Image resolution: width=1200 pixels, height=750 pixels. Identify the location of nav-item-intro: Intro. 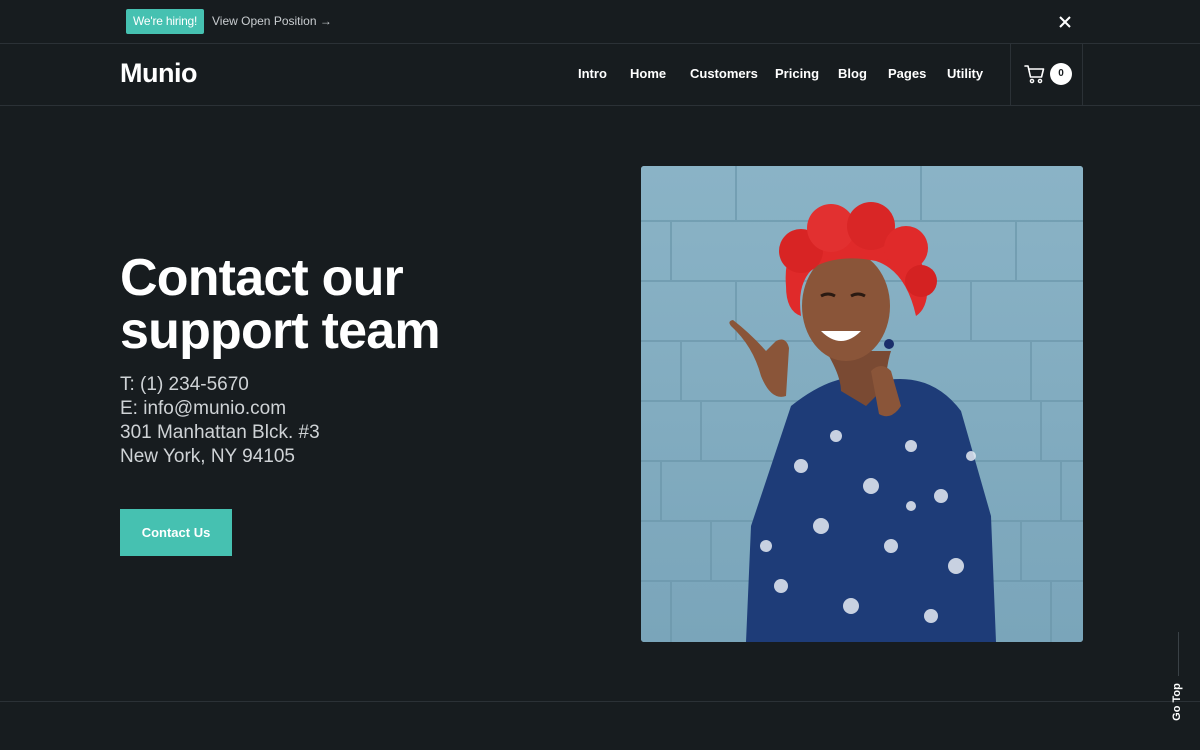
(592, 73).